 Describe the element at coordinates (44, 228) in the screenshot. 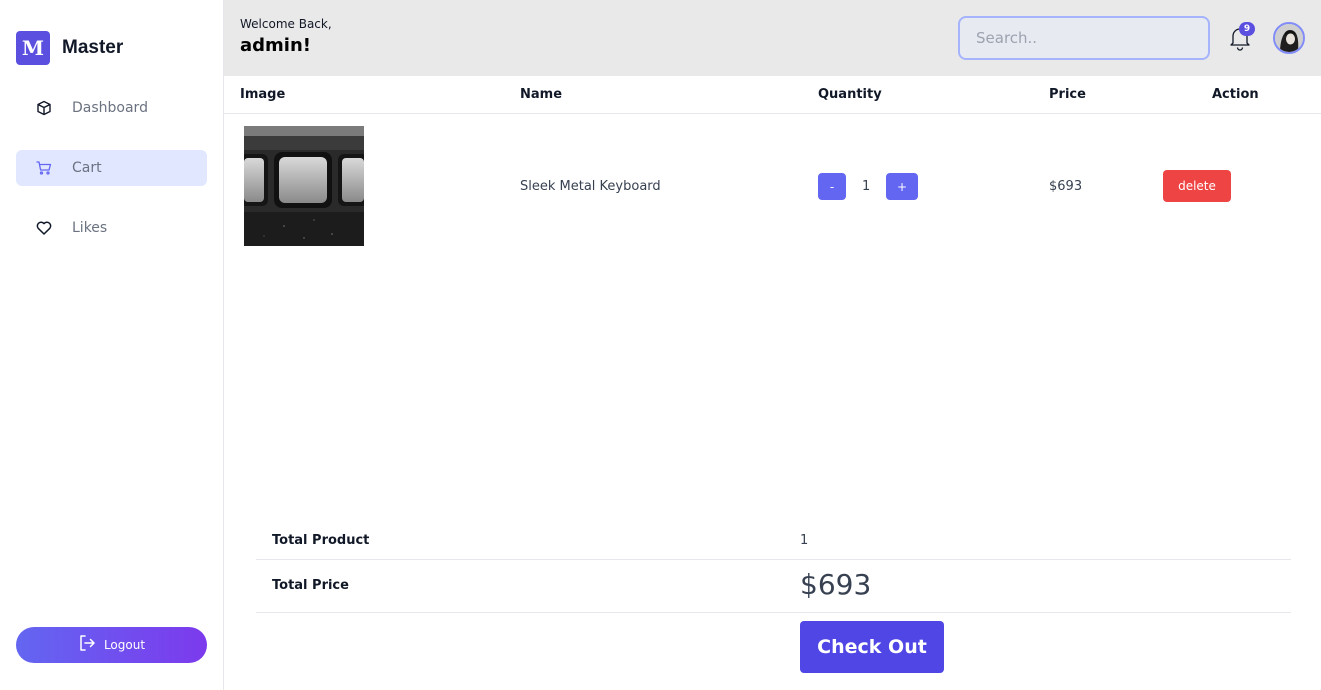

I see `heart-icon` at that location.